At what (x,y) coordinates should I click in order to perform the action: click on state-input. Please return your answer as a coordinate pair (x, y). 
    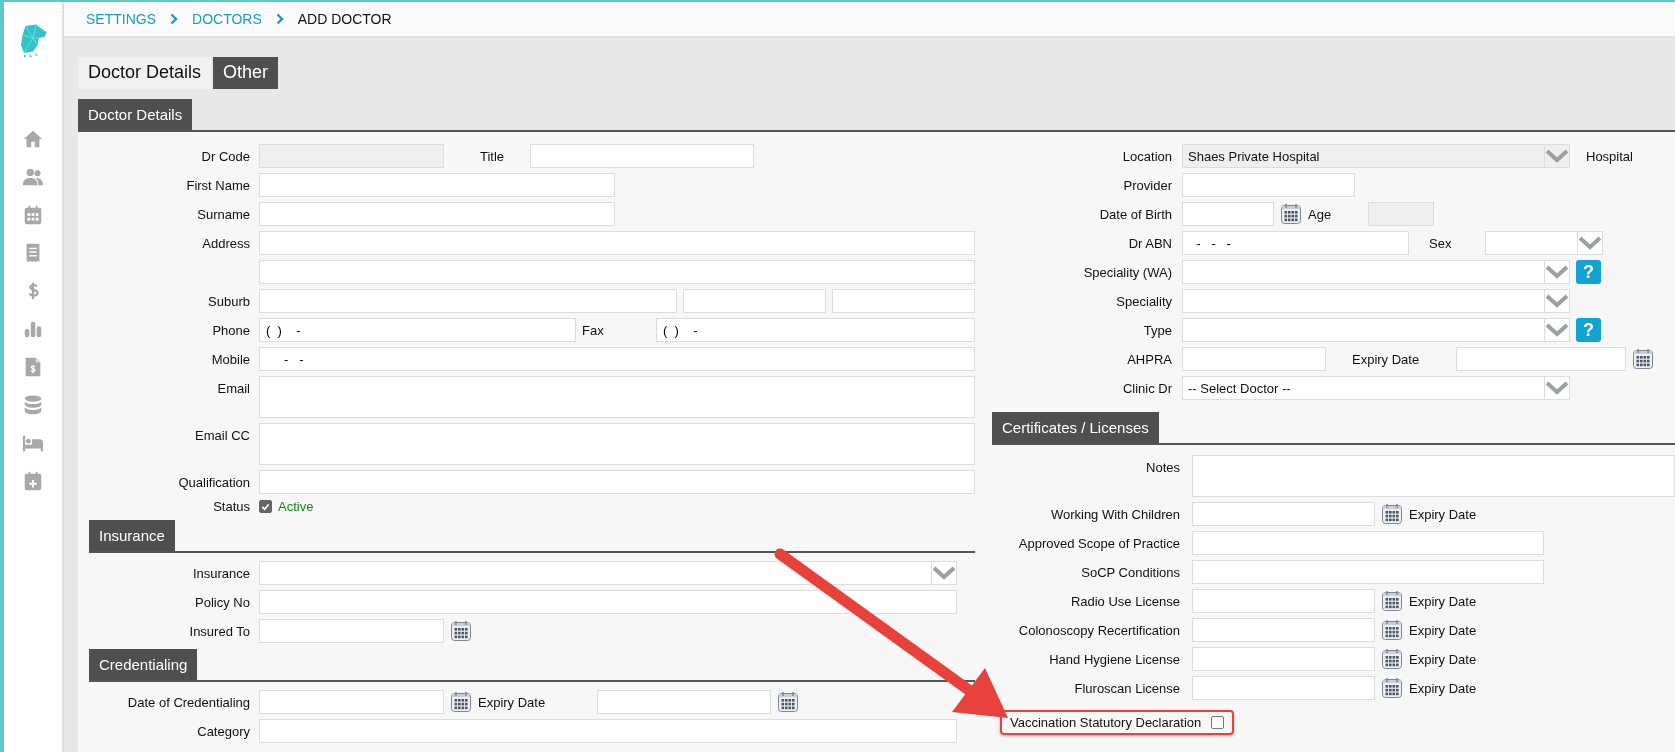
    Looking at the image, I should click on (754, 301).